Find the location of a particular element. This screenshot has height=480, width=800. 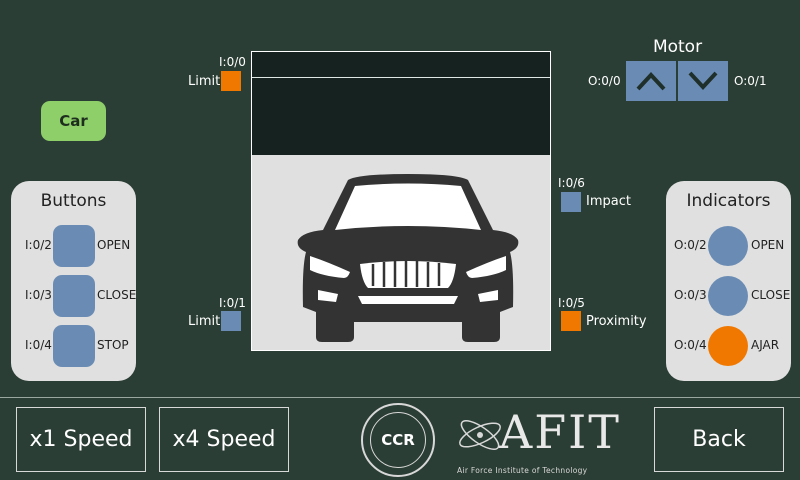

proximity-sensor-indicator is located at coordinates (571, 321).